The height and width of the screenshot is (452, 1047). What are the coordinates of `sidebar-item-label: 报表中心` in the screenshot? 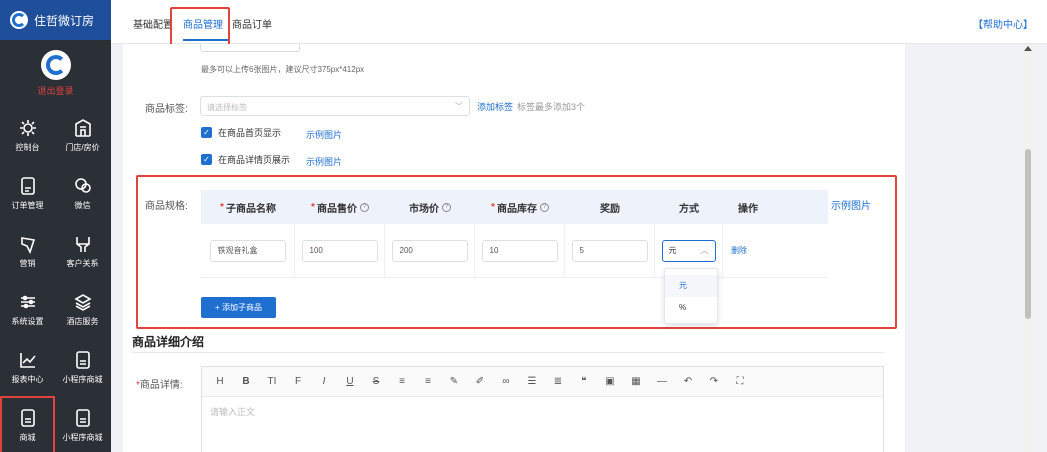 It's located at (27, 379).